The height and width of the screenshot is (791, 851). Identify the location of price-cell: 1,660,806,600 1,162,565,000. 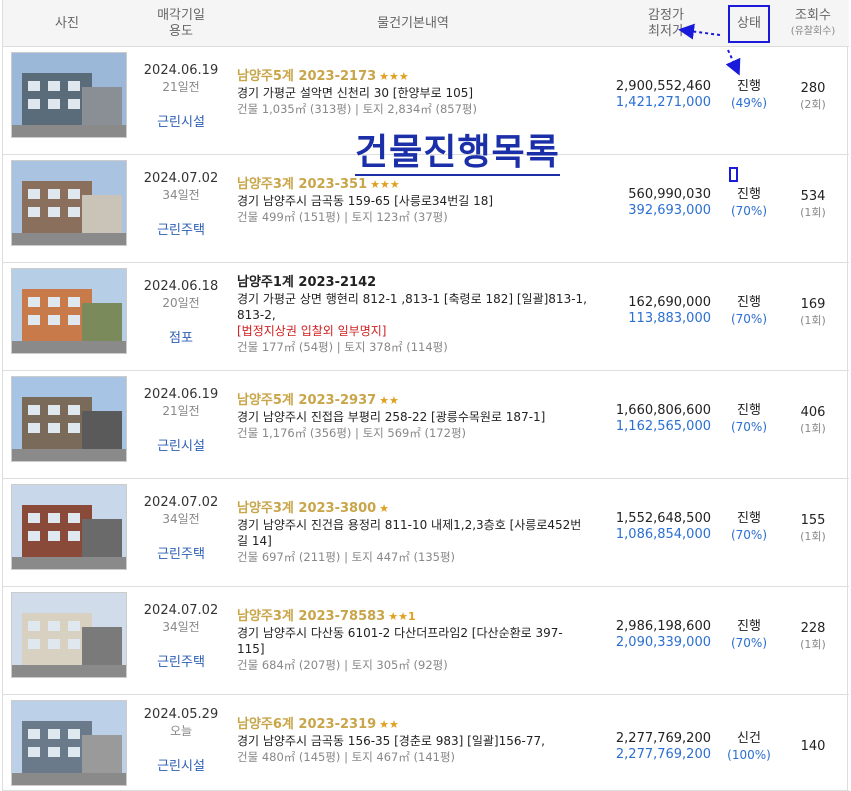
(651, 419).